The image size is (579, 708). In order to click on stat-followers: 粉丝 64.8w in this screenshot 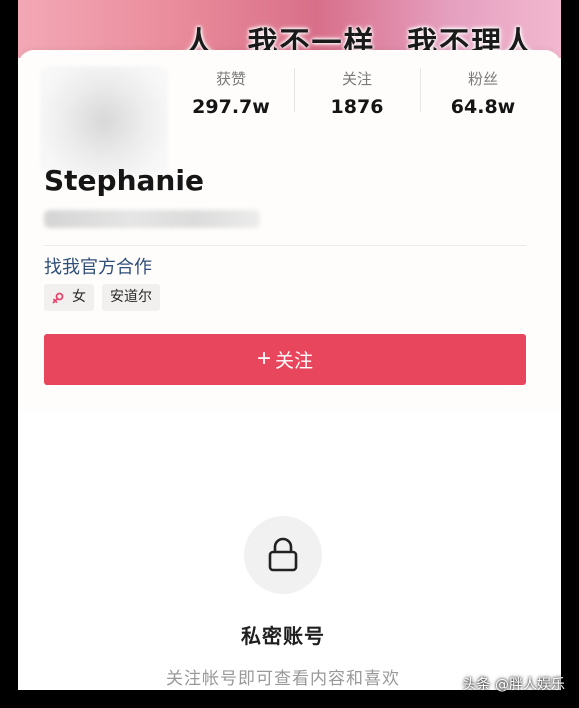, I will do `click(483, 92)`.